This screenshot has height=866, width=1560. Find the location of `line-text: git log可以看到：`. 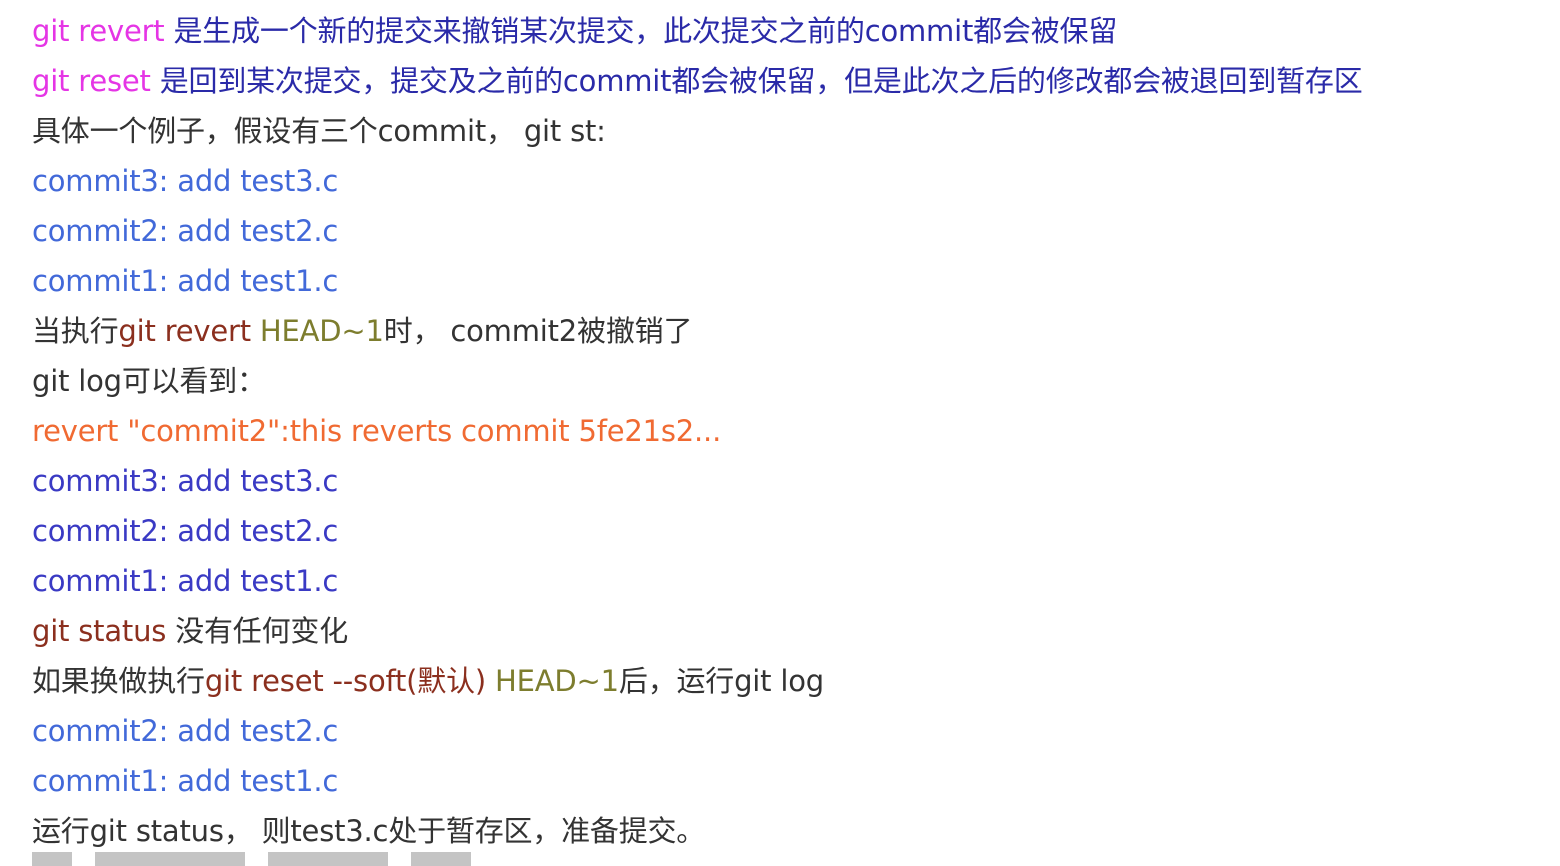

line-text: git log可以看到： is located at coordinates (149, 381).